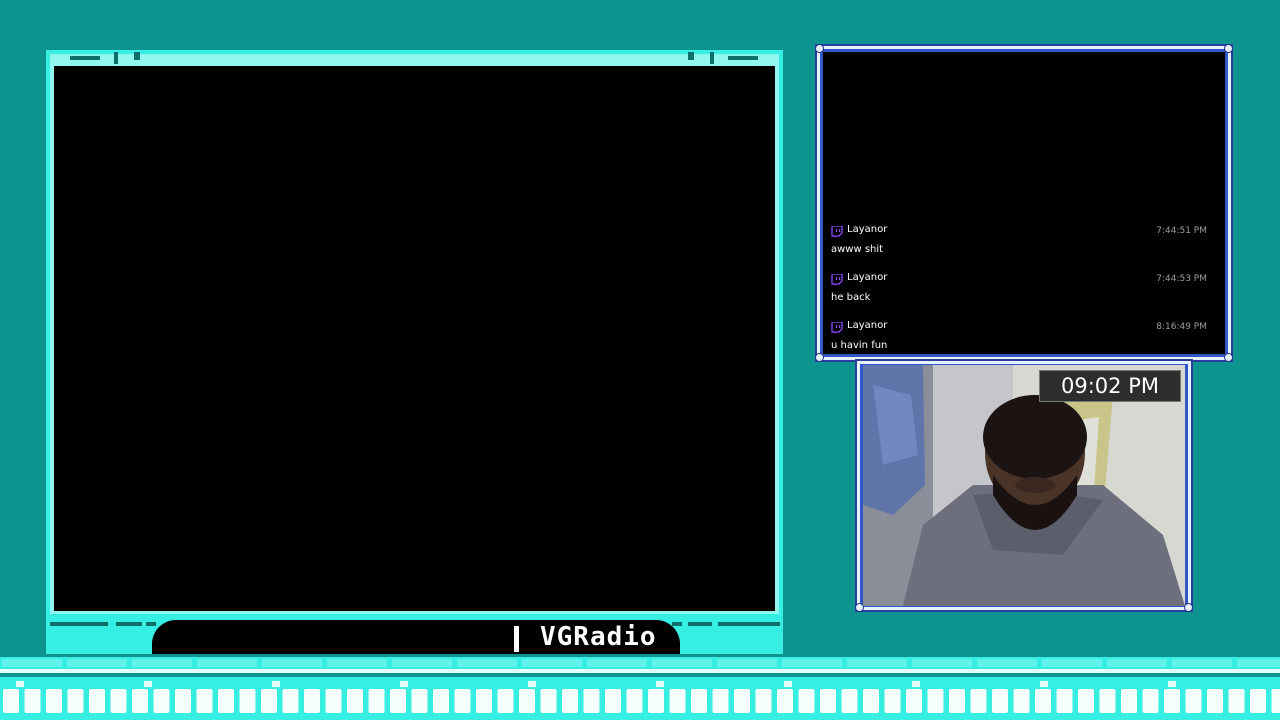 This screenshot has height=720, width=1280. Describe the element at coordinates (516, 639) in the screenshot. I see `ticker-divider` at that location.